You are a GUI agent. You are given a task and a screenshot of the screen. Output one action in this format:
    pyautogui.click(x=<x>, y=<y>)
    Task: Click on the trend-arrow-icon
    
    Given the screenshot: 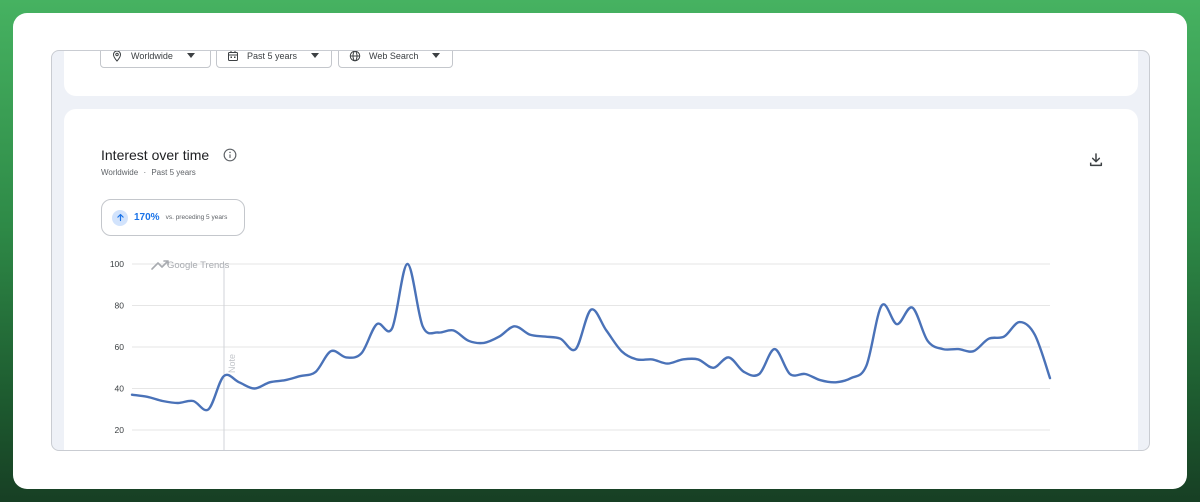 What is the action you would take?
    pyautogui.click(x=160, y=265)
    